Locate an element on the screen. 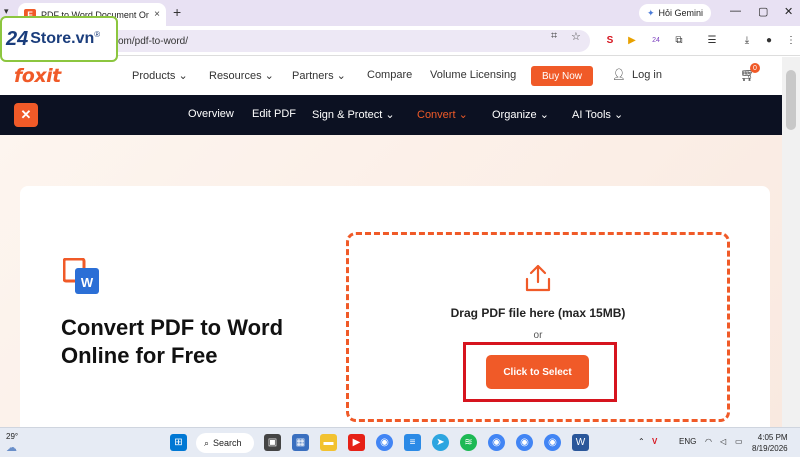 This screenshot has width=800, height=457. new-tab-button: + is located at coordinates (177, 12).